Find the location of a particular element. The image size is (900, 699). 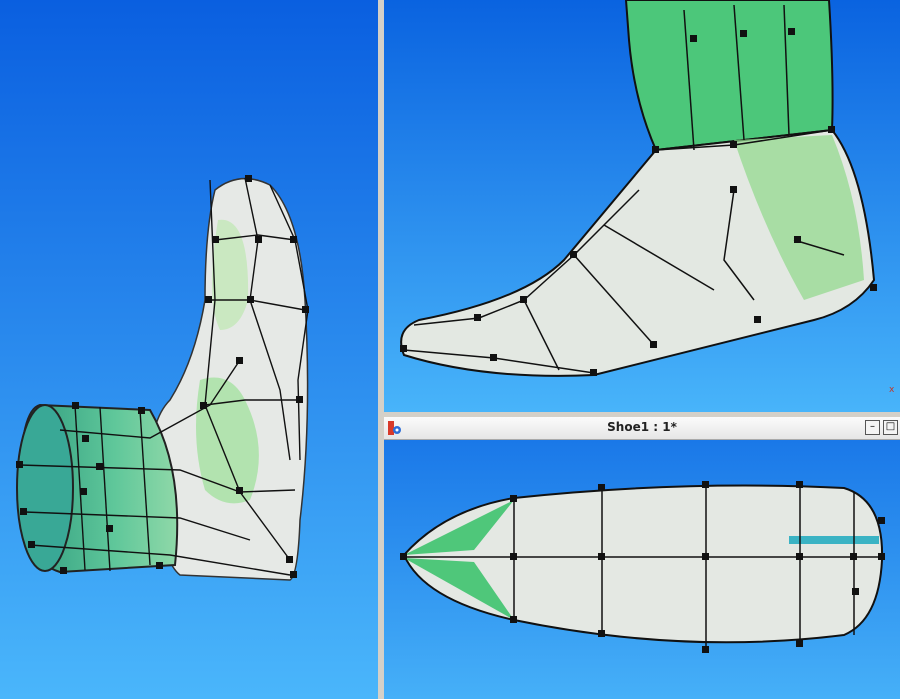

heel-accent is located at coordinates (834, 540).